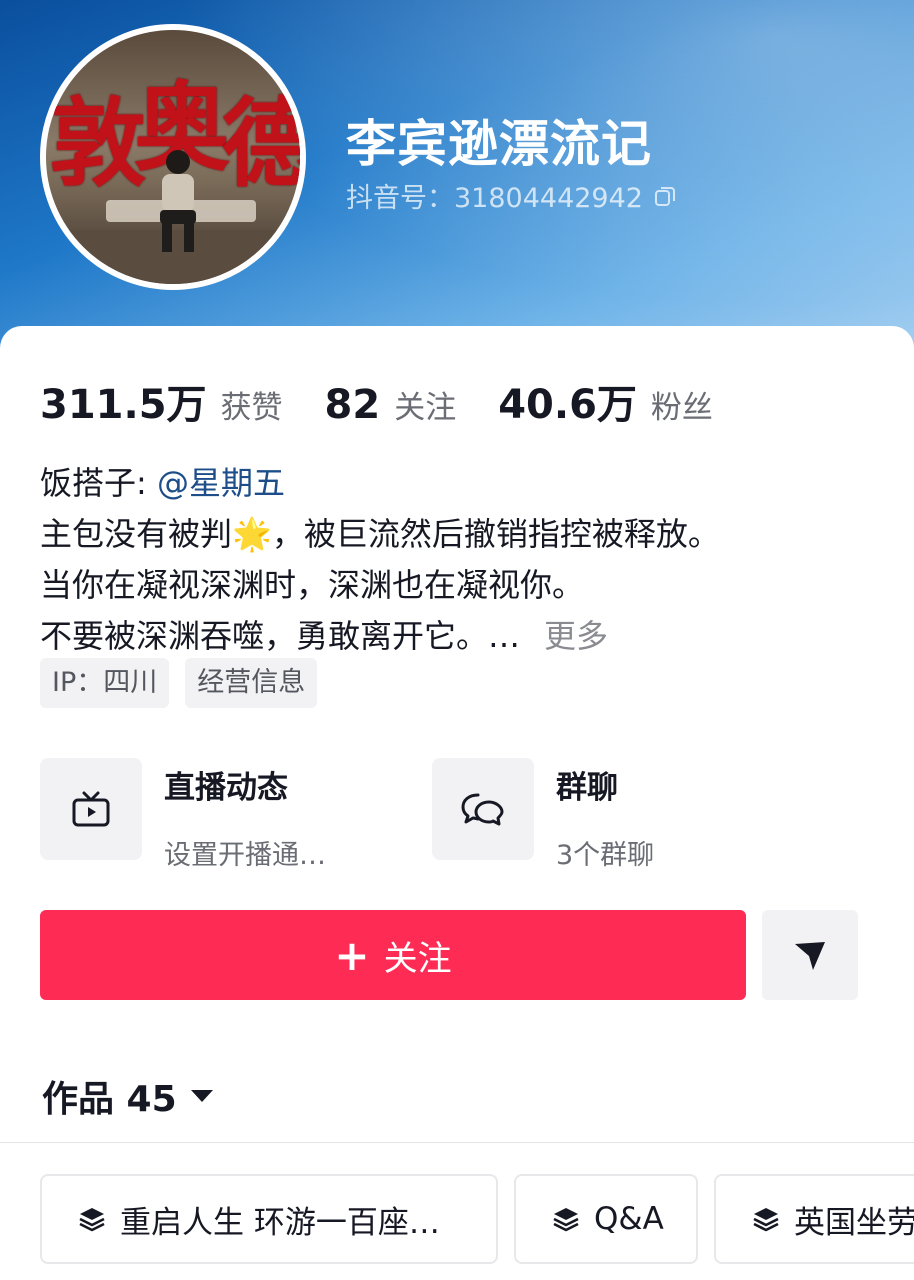 The image size is (914, 1280). I want to click on stat-followers-value: 40.6万, so click(567, 405).